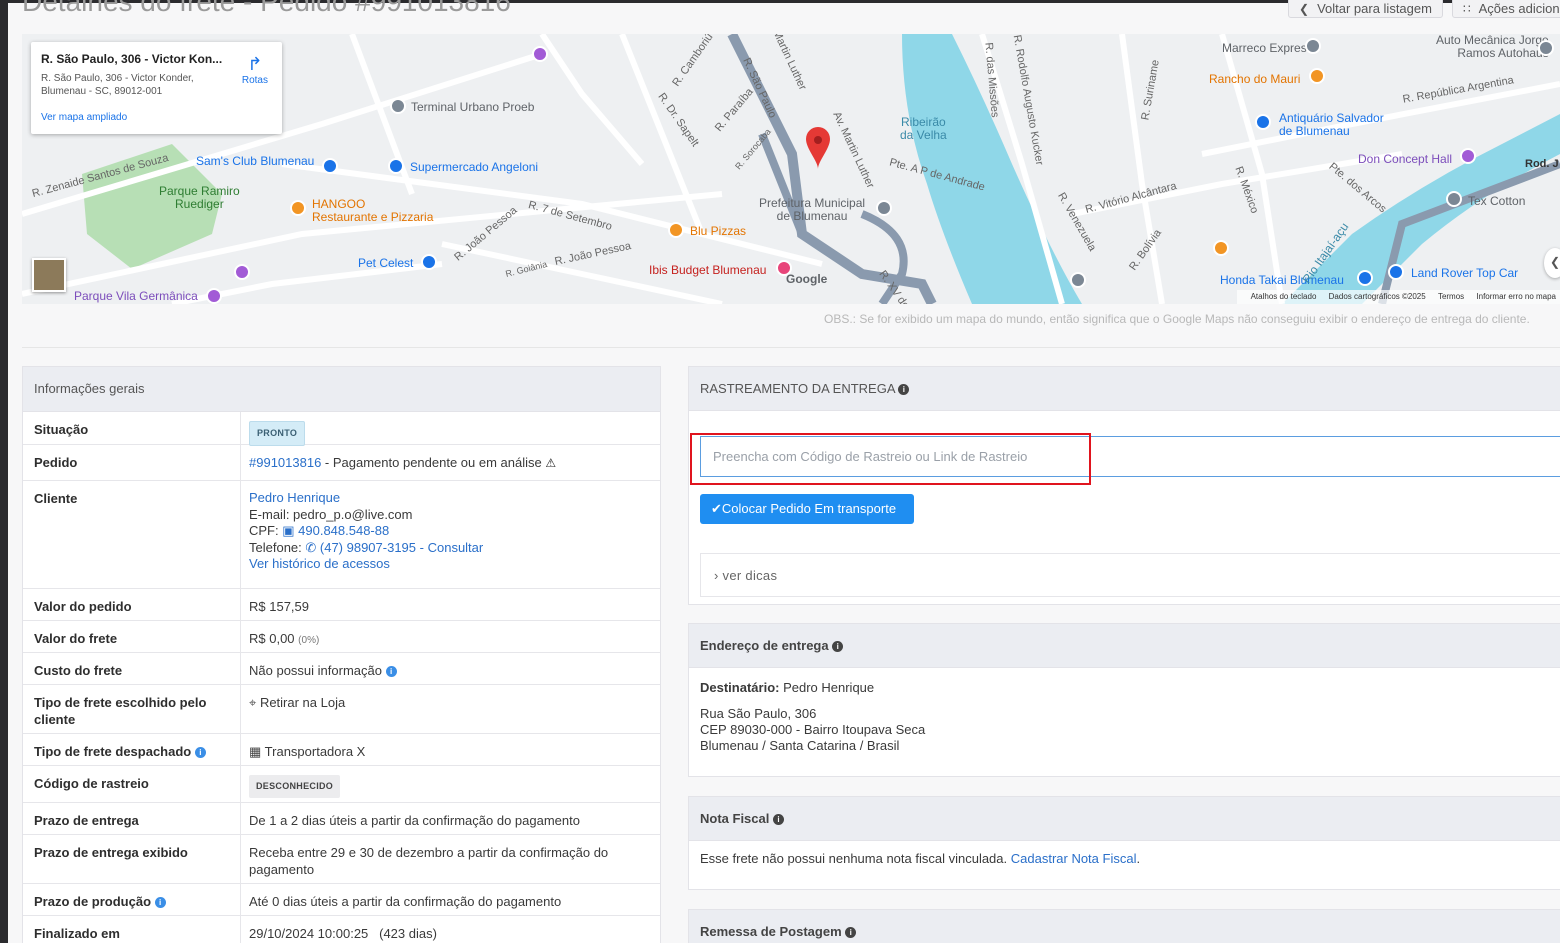  Describe the element at coordinates (132, 929) in the screenshot. I see `finalized-label: Finalizado em` at that location.